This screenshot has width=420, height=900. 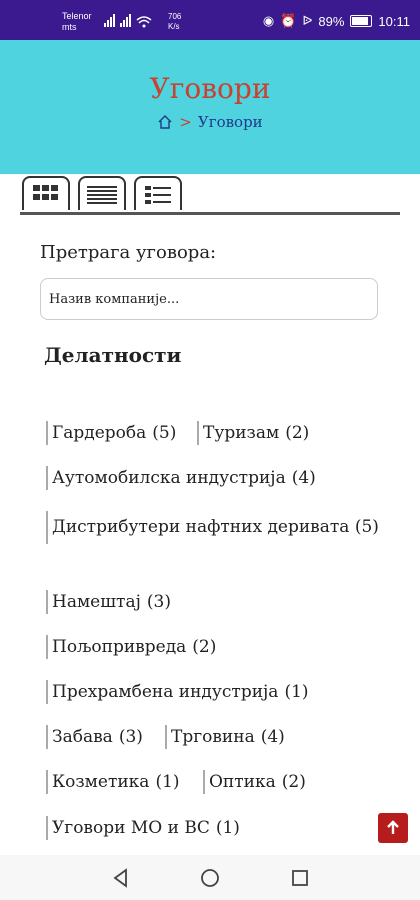 What do you see at coordinates (77, 16) in the screenshot?
I see `carrier-line-1: Telenor` at bounding box center [77, 16].